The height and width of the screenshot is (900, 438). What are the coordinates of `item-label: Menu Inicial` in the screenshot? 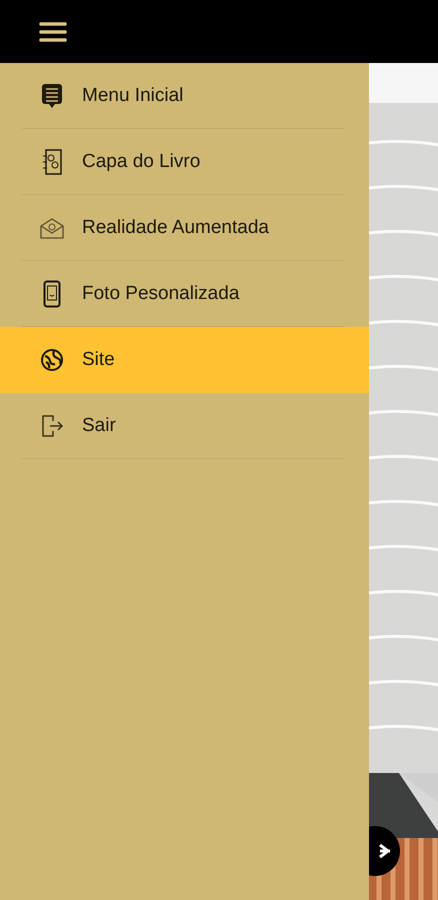 It's located at (133, 96).